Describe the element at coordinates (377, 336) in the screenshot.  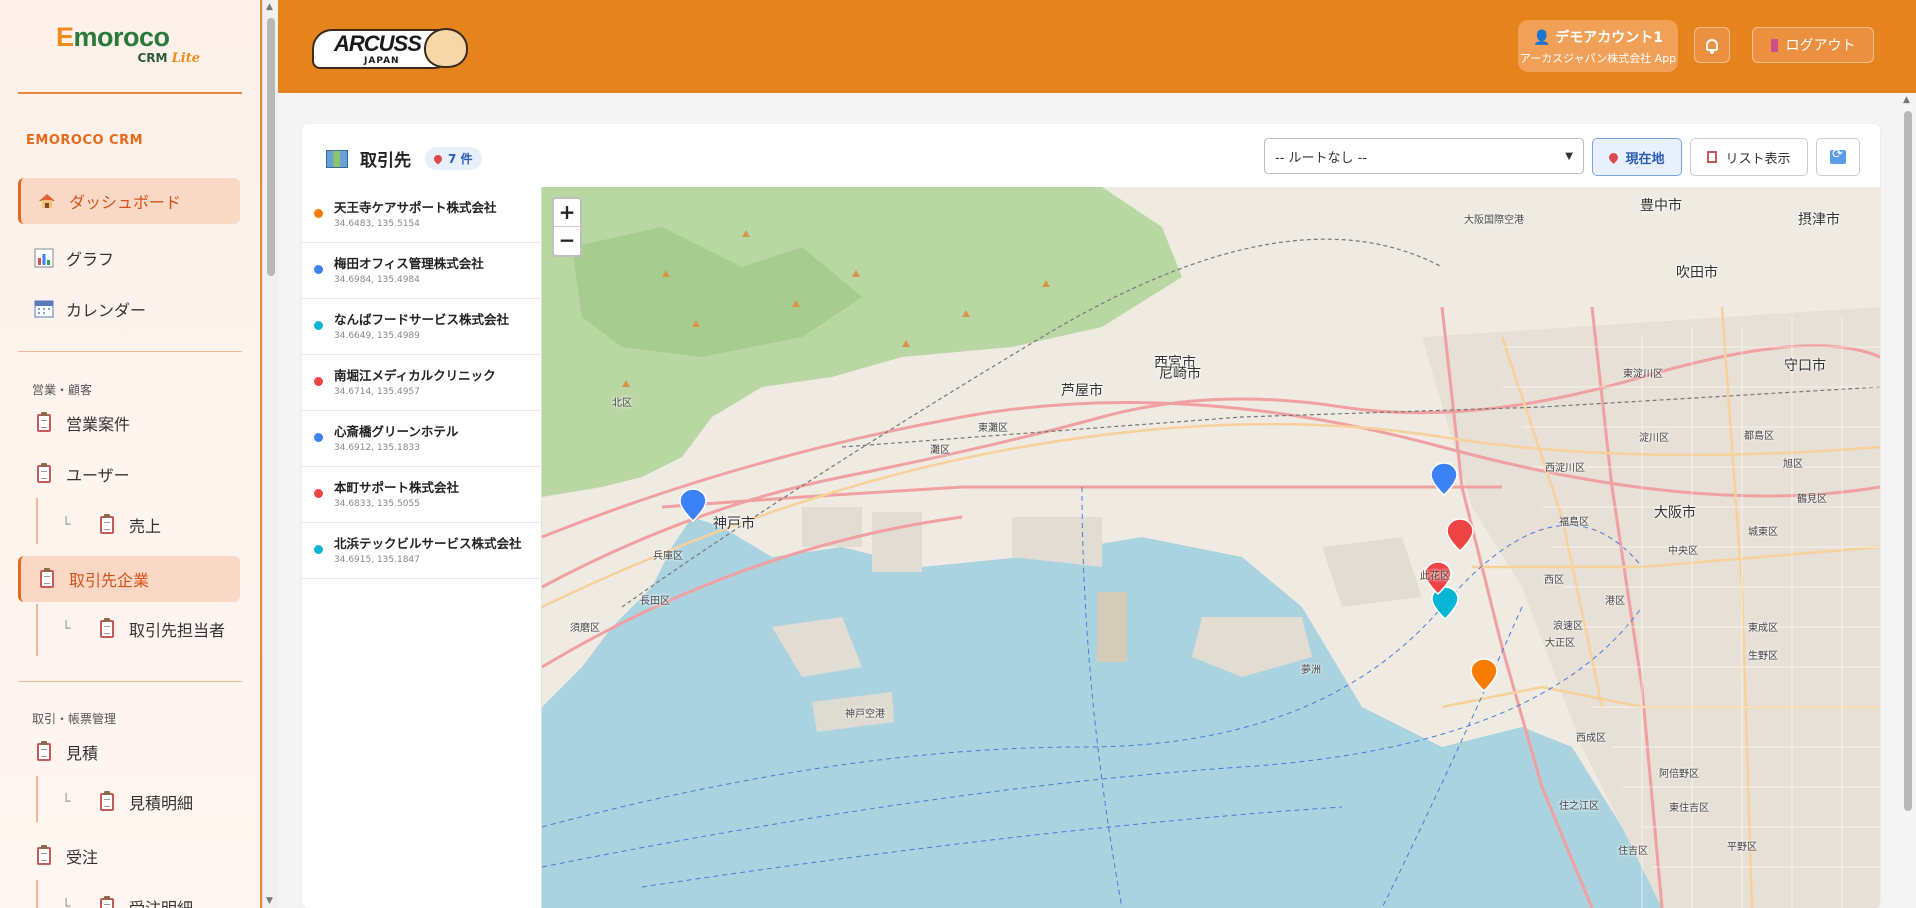
I see `client-coords: 34.6649, 135.4989` at that location.